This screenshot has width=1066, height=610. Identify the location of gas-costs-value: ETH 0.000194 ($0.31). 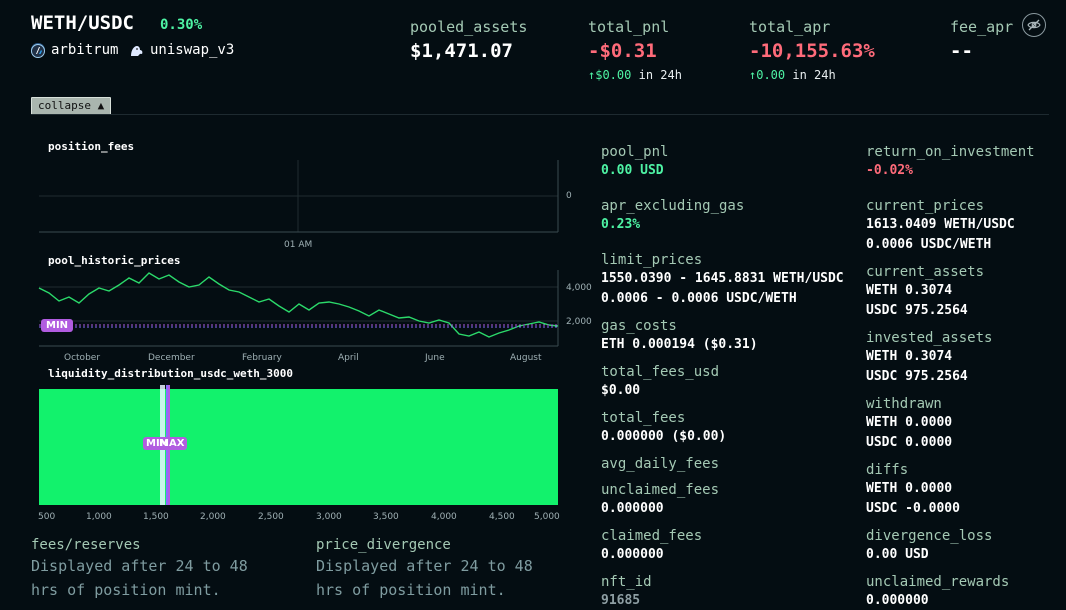
(679, 344).